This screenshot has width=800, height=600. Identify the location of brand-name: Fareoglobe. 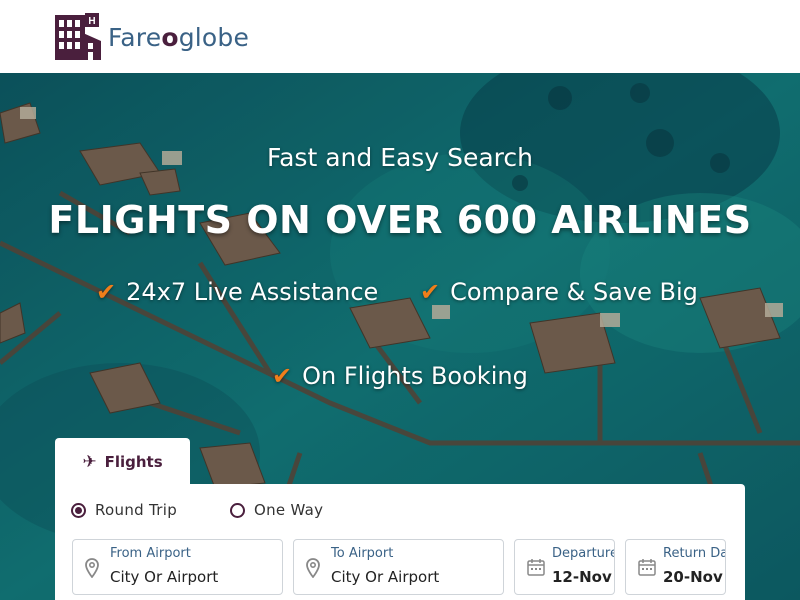
(179, 37).